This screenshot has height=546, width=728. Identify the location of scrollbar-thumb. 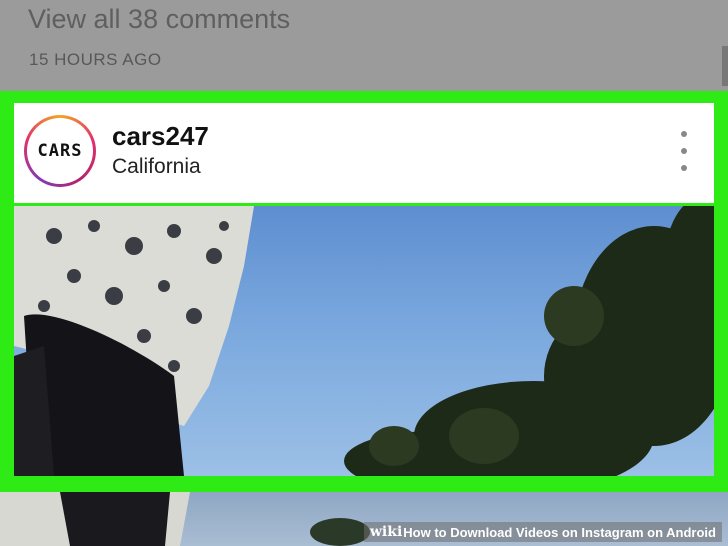
(725, 66).